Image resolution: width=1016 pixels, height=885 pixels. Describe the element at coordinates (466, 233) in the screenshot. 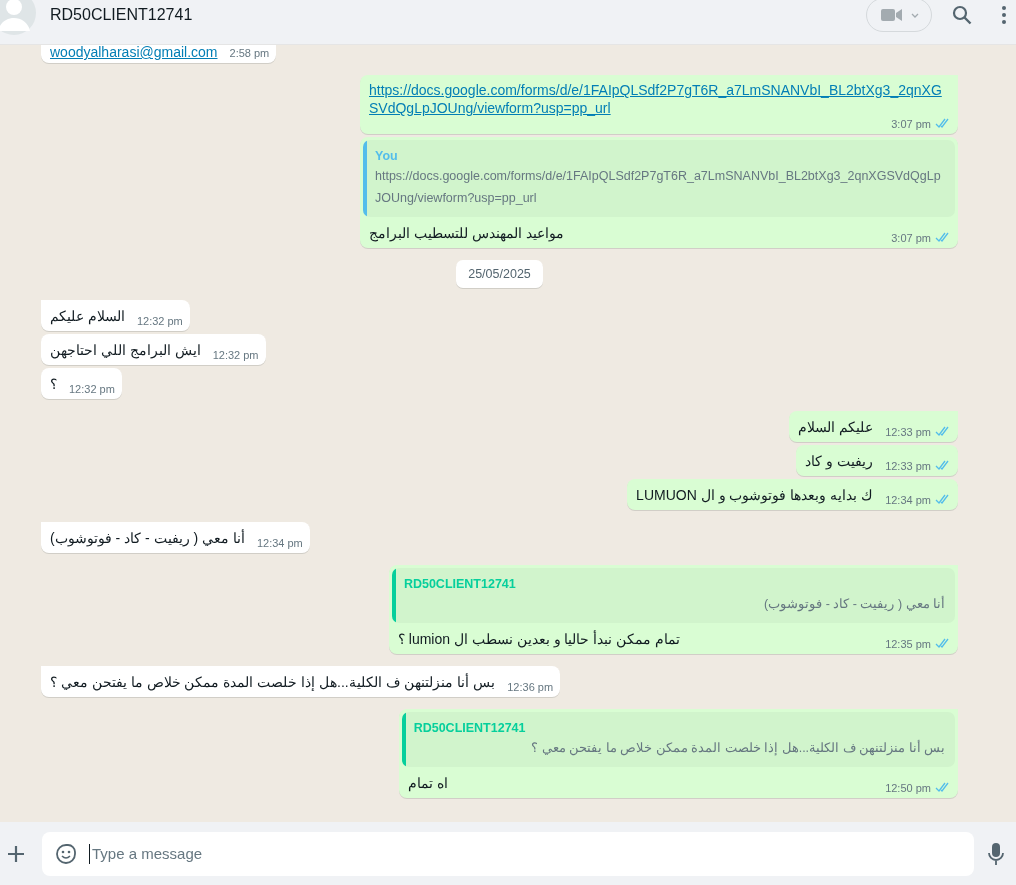

I see `message-text: مواعيد المهندس للتسطيب البرامج` at that location.